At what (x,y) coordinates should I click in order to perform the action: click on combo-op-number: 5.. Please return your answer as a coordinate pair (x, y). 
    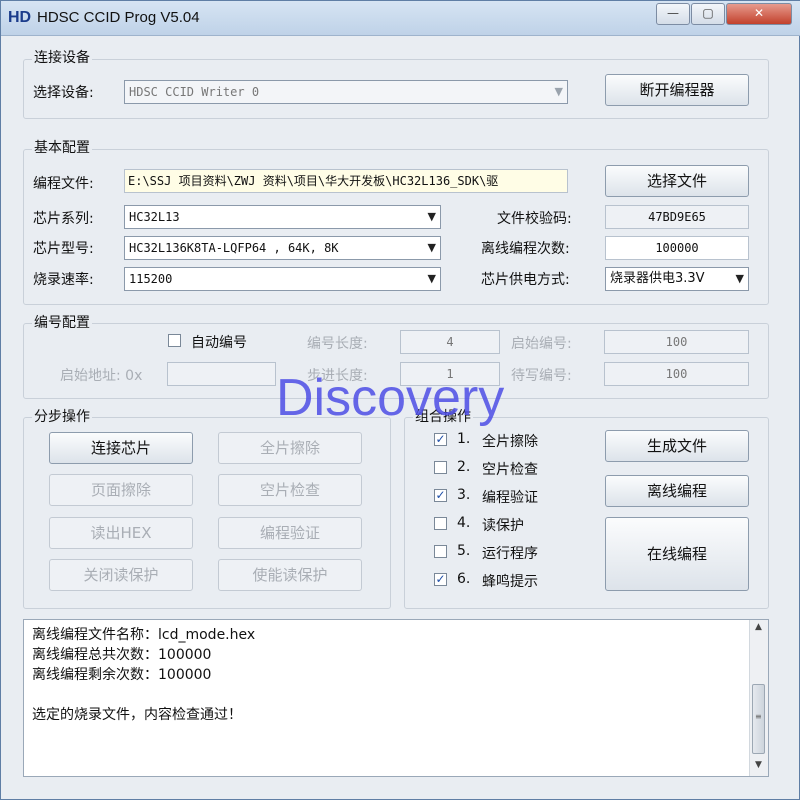
    Looking at the image, I should click on (464, 551).